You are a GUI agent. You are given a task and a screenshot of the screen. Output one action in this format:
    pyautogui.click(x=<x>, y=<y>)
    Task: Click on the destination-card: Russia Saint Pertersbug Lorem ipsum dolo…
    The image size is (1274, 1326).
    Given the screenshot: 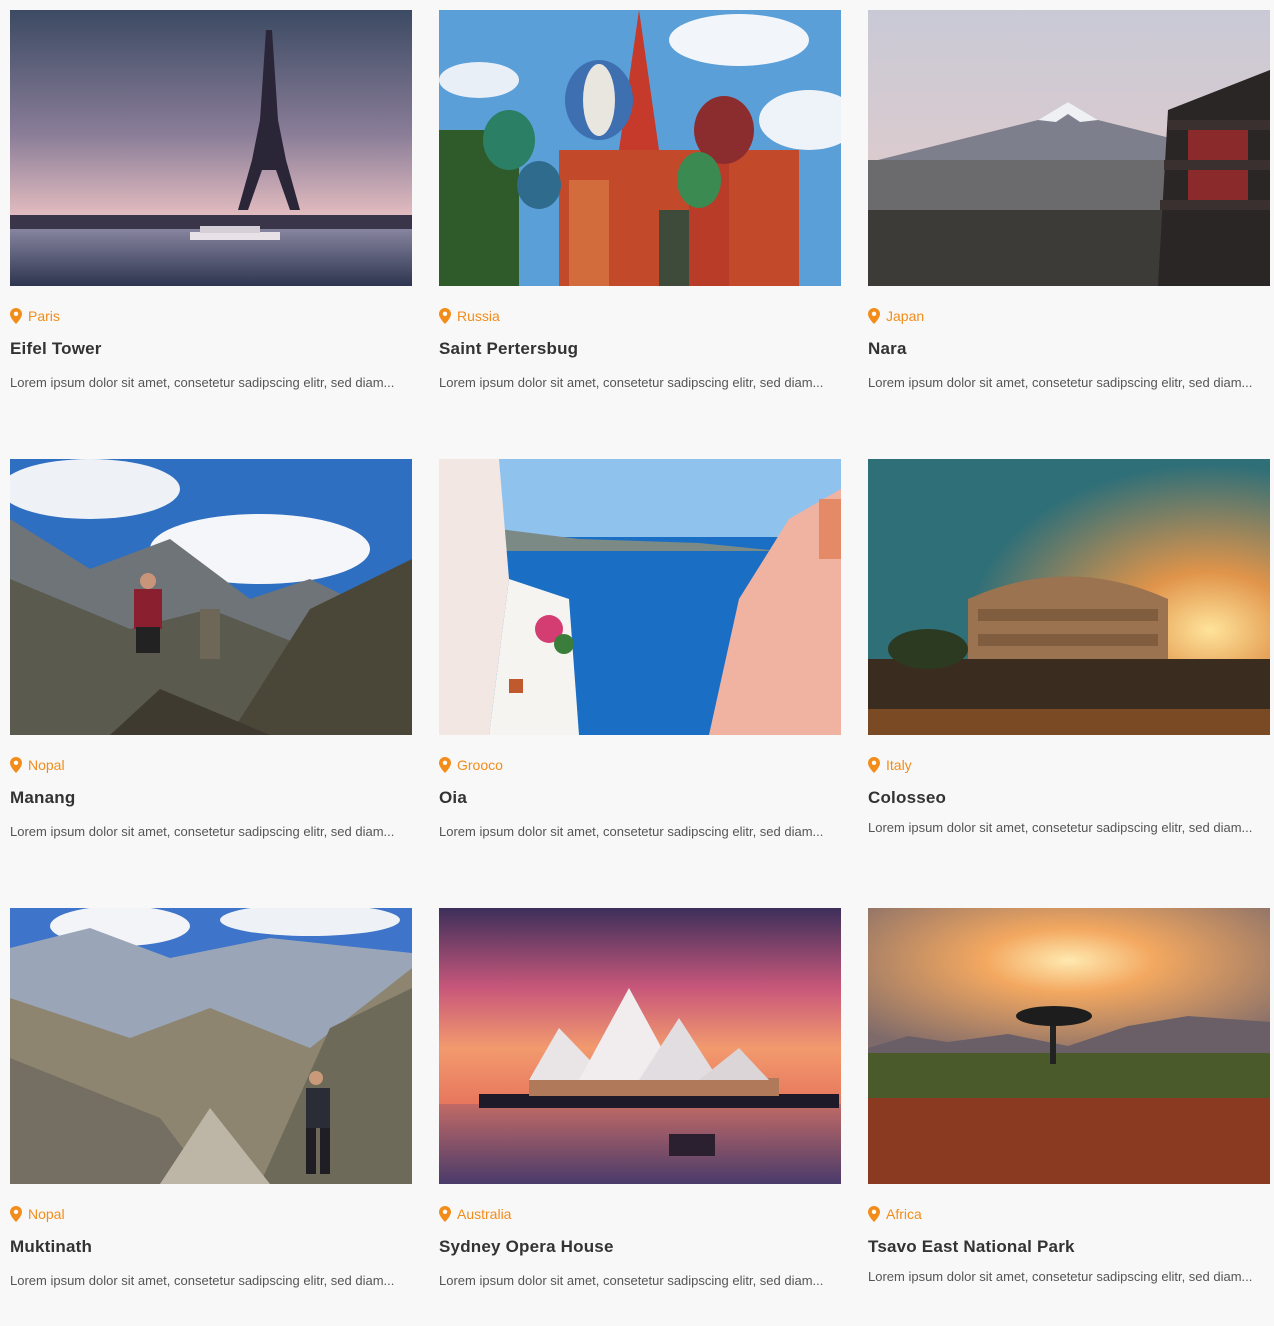 What is the action you would take?
    pyautogui.click(x=640, y=225)
    